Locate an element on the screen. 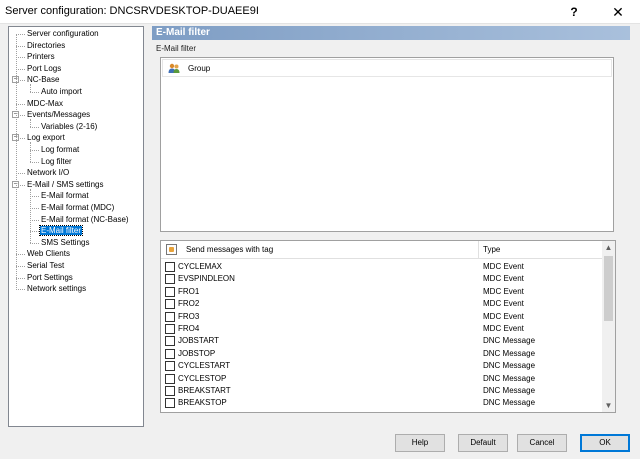 Image resolution: width=640 pixels, height=459 pixels. tag-row: CYCLESTART DNC Message is located at coordinates (381, 366).